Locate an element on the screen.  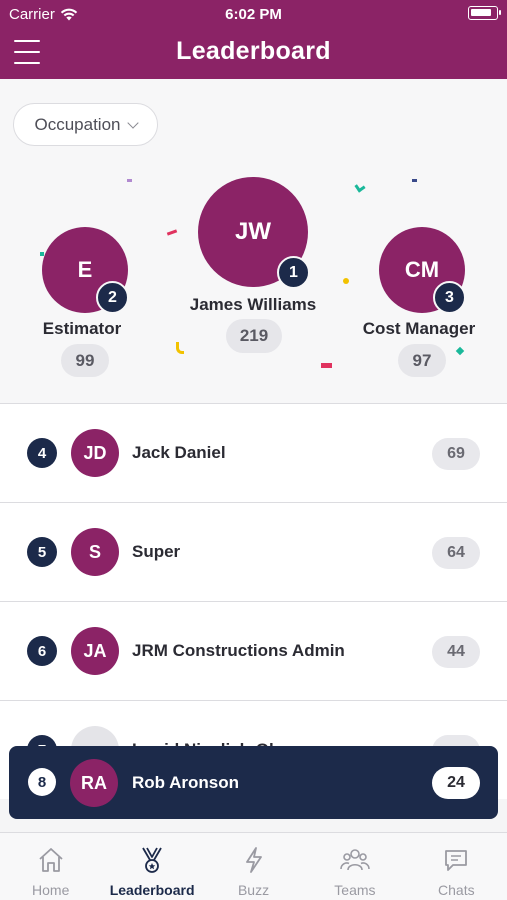
second-place-name: Estimator is located at coordinates (82, 328).